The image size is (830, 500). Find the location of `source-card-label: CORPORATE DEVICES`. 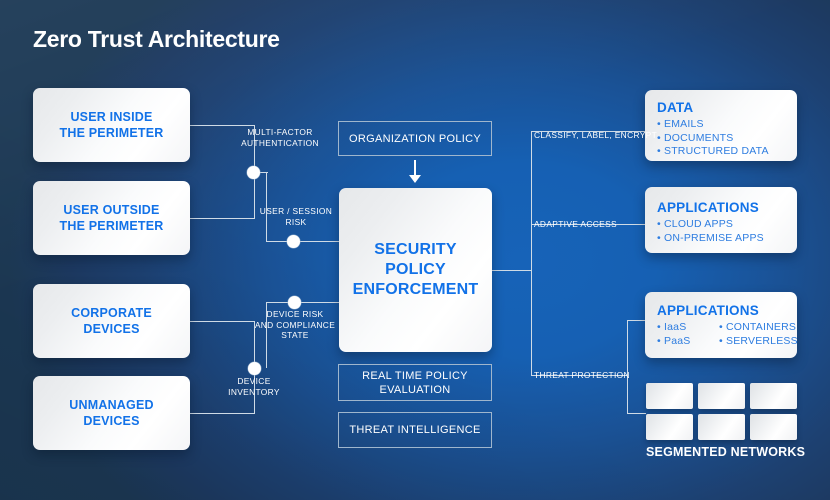

source-card-label: CORPORATE DEVICES is located at coordinates (111, 321).